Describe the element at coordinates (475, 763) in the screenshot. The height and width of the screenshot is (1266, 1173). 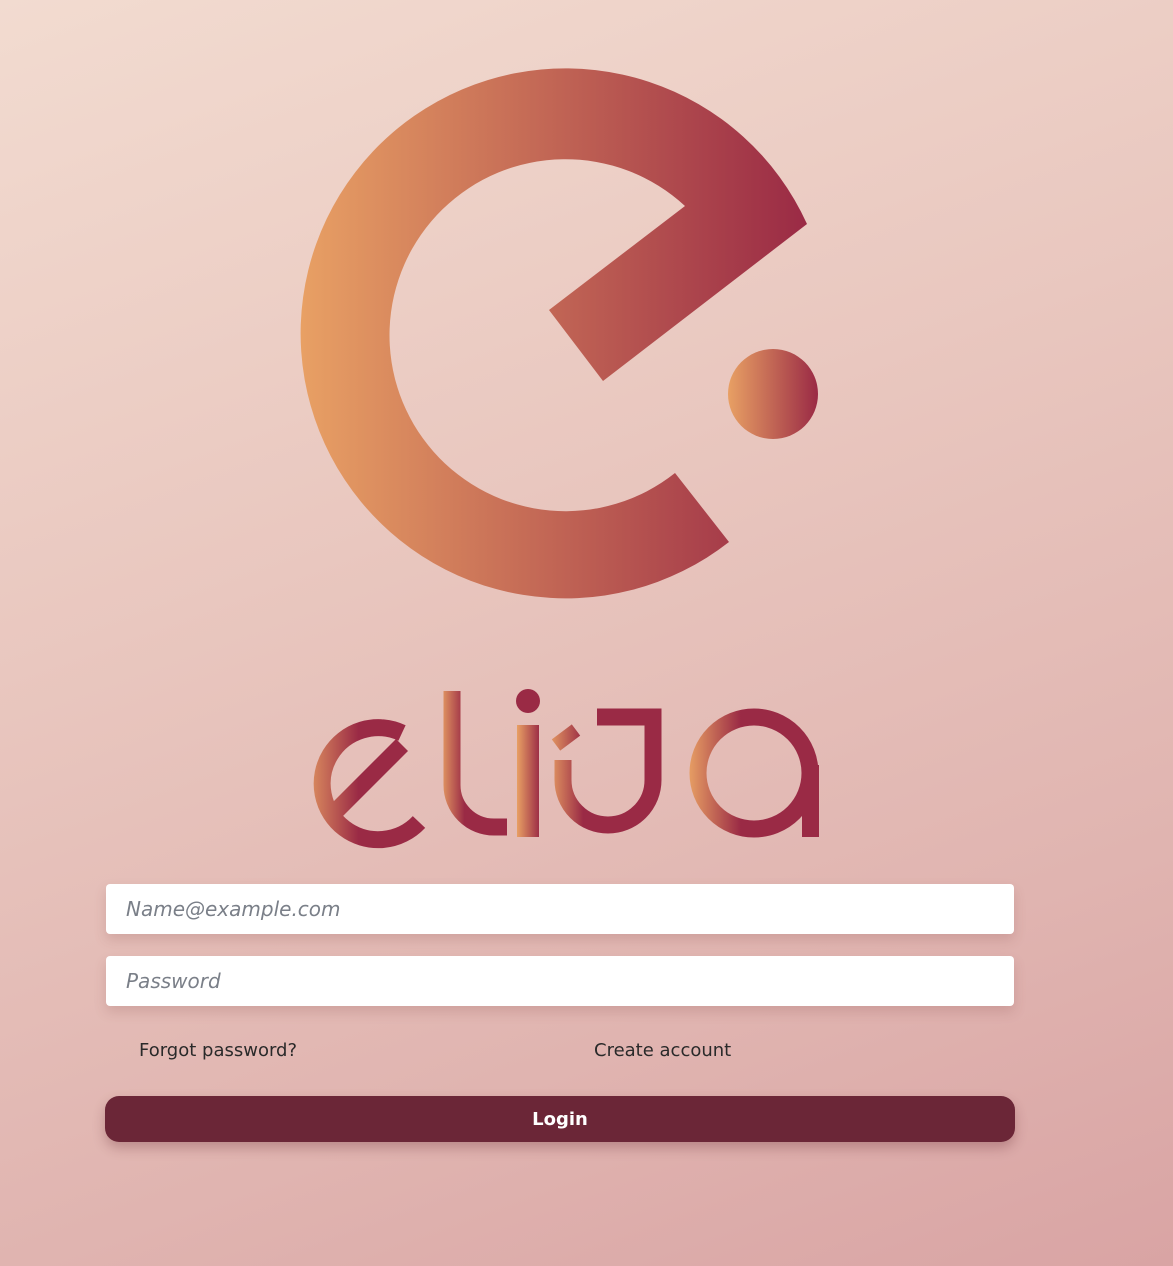
I see `wordmark-letter-l` at that location.